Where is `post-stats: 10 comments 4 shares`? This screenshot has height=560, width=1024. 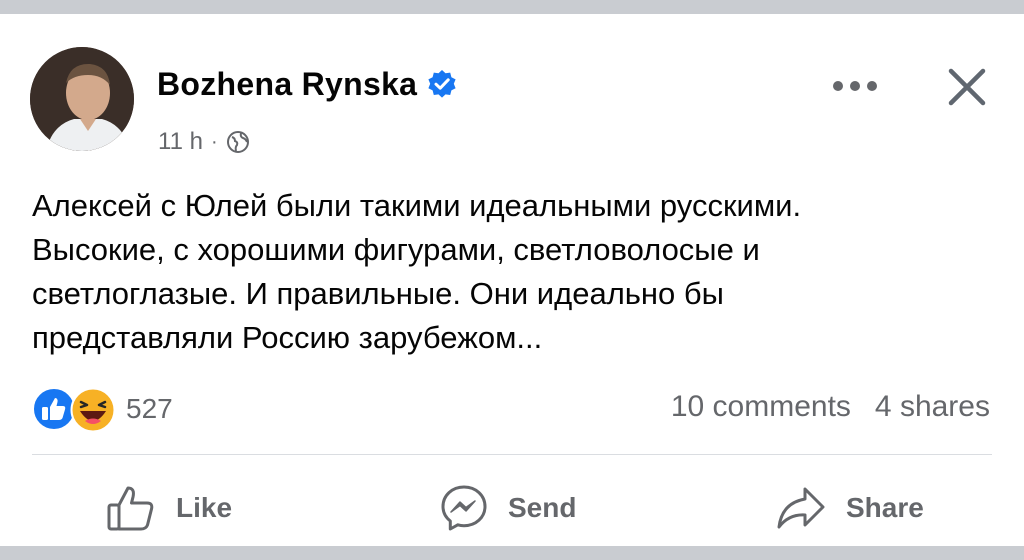
post-stats: 10 comments 4 shares is located at coordinates (830, 407).